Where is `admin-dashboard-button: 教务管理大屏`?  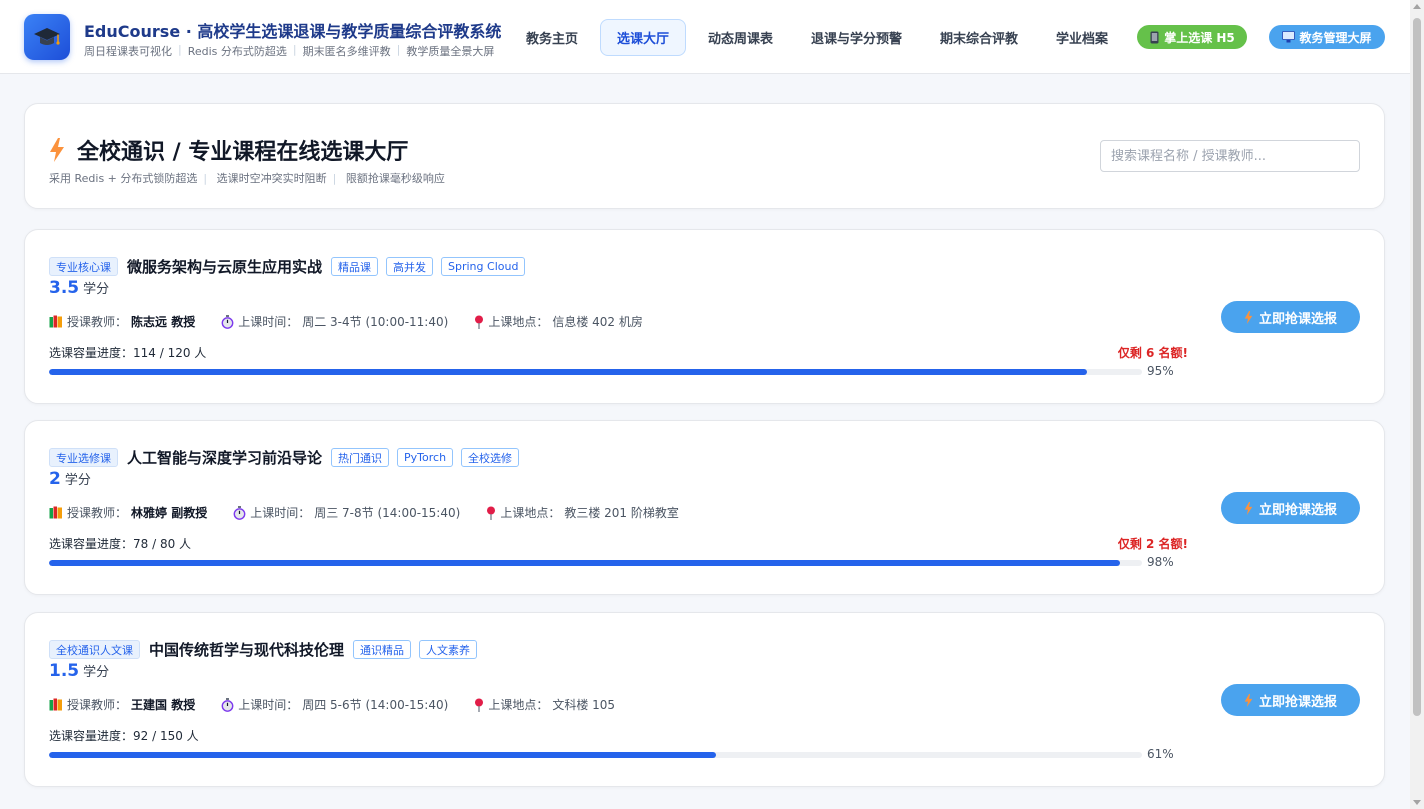 admin-dashboard-button: 教务管理大屏 is located at coordinates (1327, 37).